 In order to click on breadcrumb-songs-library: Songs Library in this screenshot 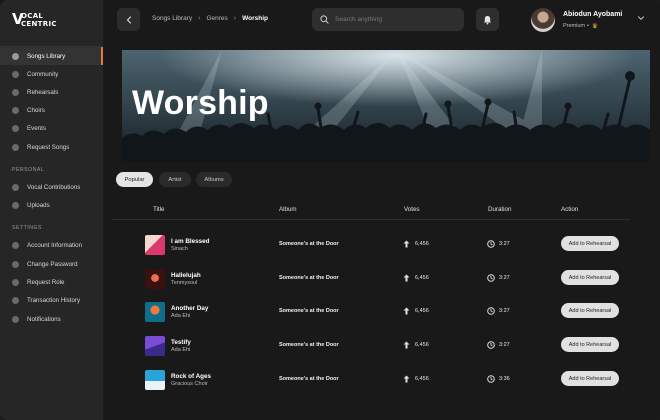, I will do `click(172, 18)`.